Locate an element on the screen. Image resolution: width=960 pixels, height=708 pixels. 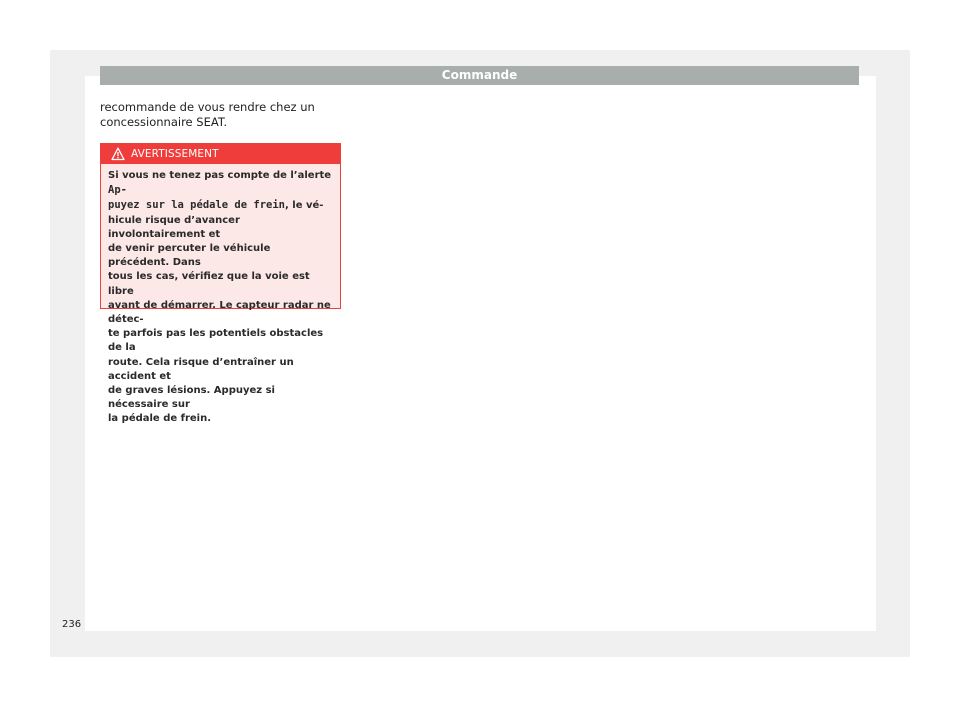
section-title: Commande is located at coordinates (479, 75).